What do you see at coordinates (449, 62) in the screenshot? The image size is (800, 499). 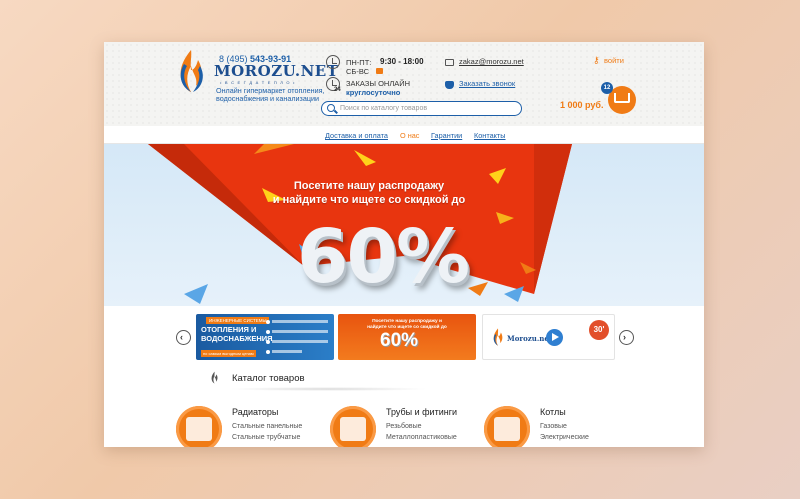 I see `mail-icon` at bounding box center [449, 62].